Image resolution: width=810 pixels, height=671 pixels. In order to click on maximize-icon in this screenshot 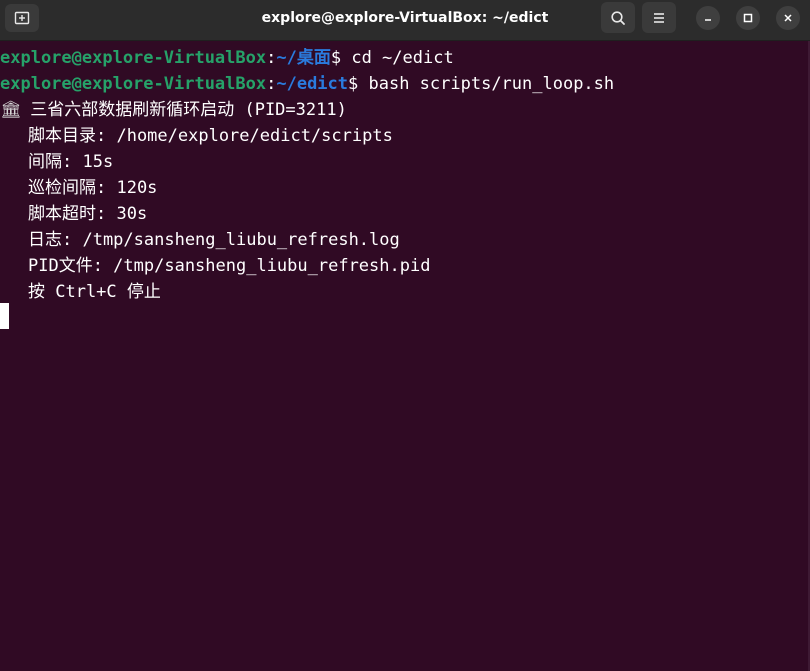, I will do `click(748, 18)`.